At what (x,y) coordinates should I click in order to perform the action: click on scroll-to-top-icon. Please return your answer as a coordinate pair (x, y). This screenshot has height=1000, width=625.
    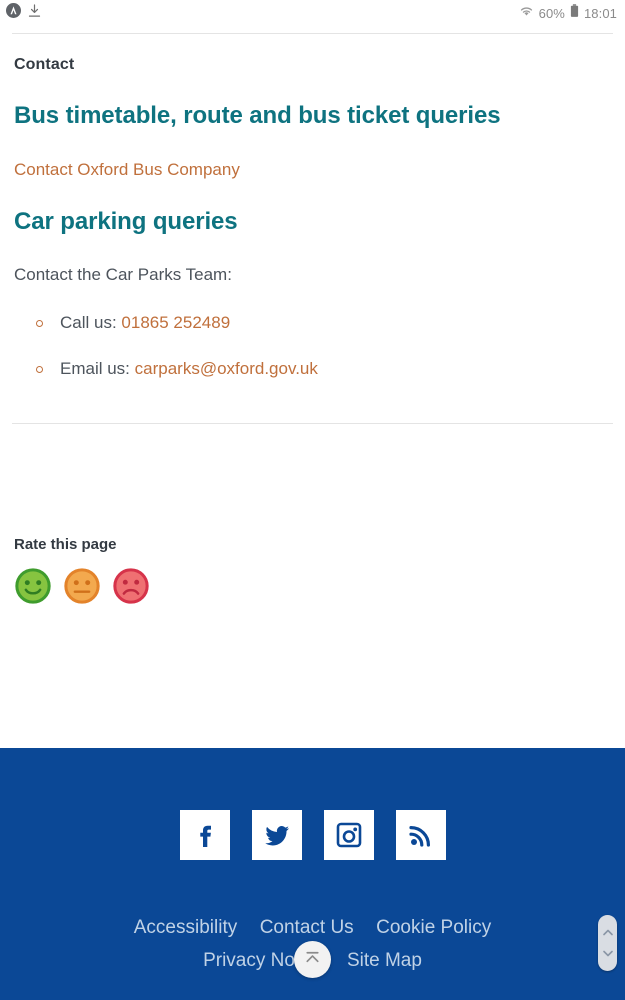
    Looking at the image, I should click on (312, 960).